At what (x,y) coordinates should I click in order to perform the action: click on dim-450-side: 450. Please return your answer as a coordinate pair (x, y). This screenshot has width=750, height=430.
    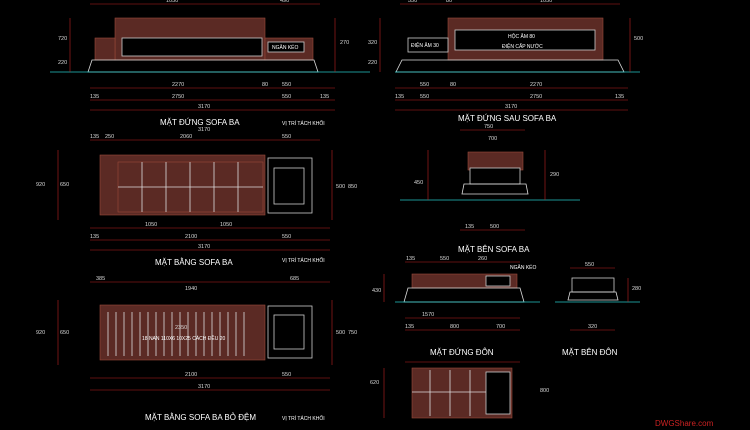
    Looking at the image, I should click on (418, 183).